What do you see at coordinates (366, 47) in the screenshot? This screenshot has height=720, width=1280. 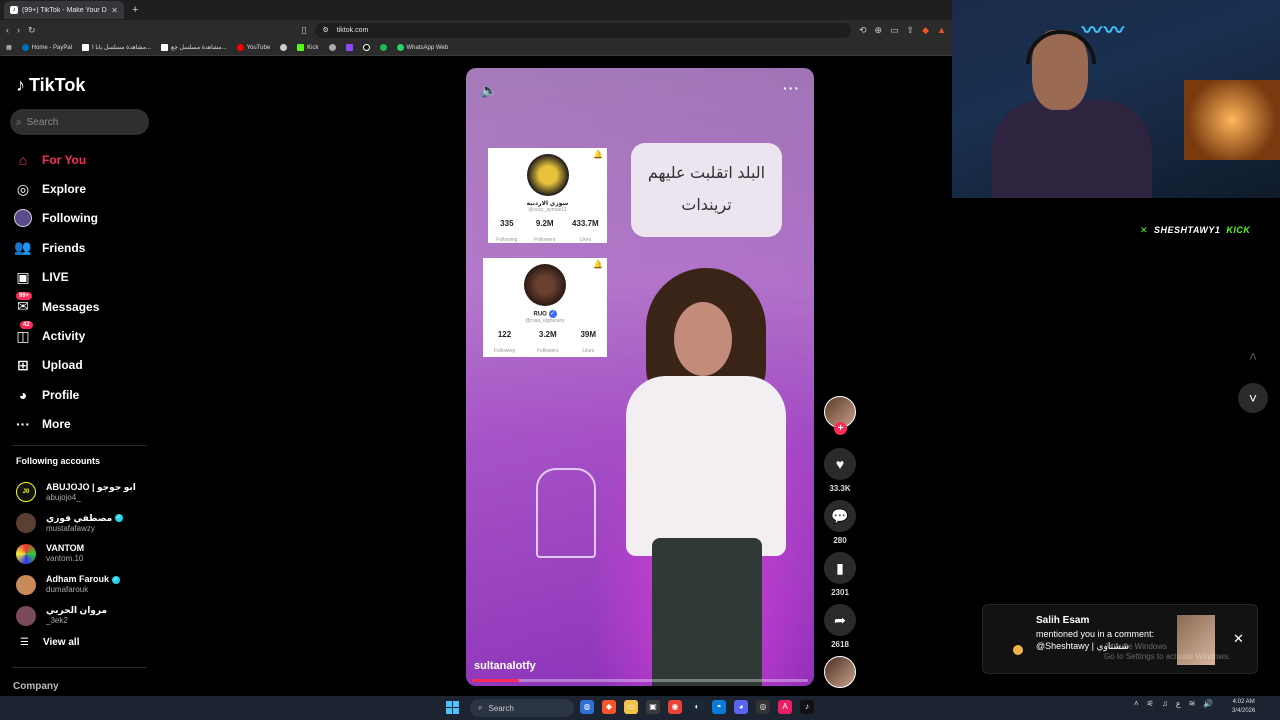 I see `bookmark-tiktok` at bounding box center [366, 47].